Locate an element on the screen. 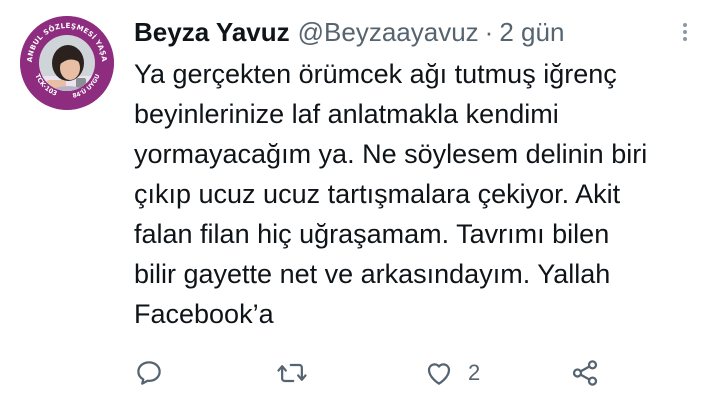 The height and width of the screenshot is (400, 720). retweet-icon is located at coordinates (292, 373).